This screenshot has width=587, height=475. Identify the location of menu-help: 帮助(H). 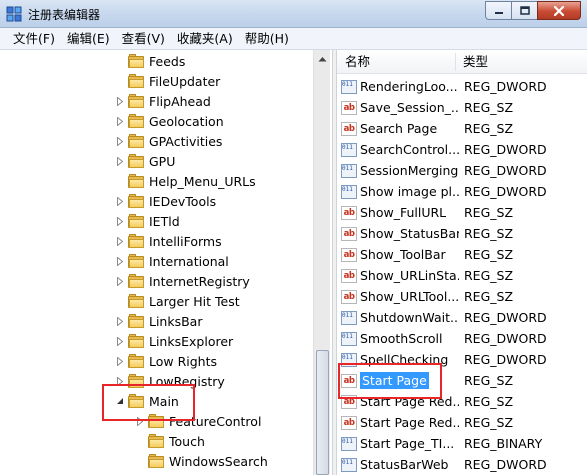
(267, 39).